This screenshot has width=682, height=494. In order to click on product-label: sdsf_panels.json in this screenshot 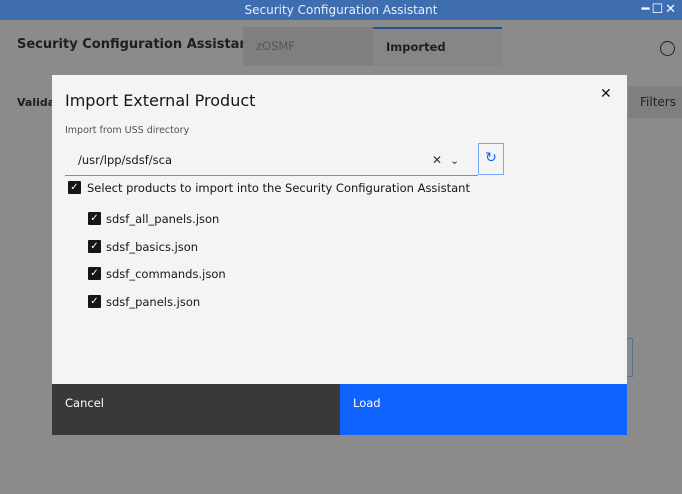, I will do `click(153, 302)`.